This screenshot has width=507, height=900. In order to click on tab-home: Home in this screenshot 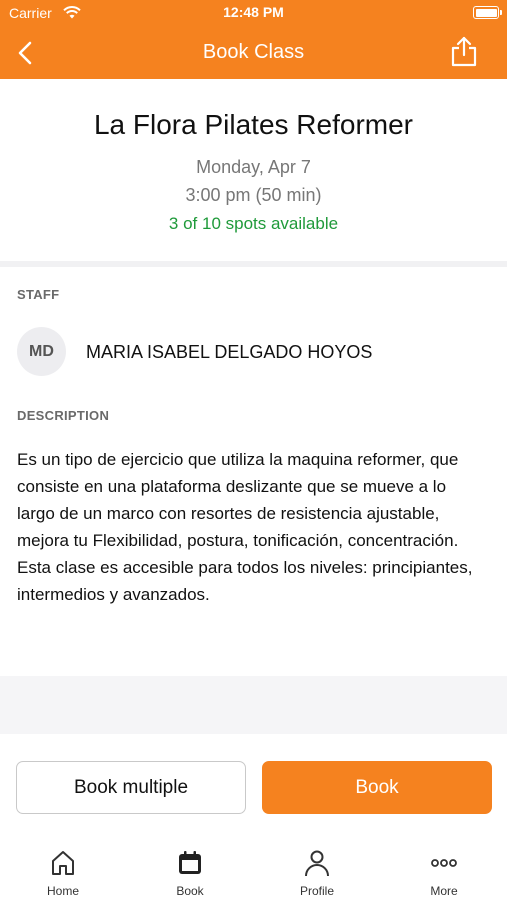, I will do `click(63, 868)`.